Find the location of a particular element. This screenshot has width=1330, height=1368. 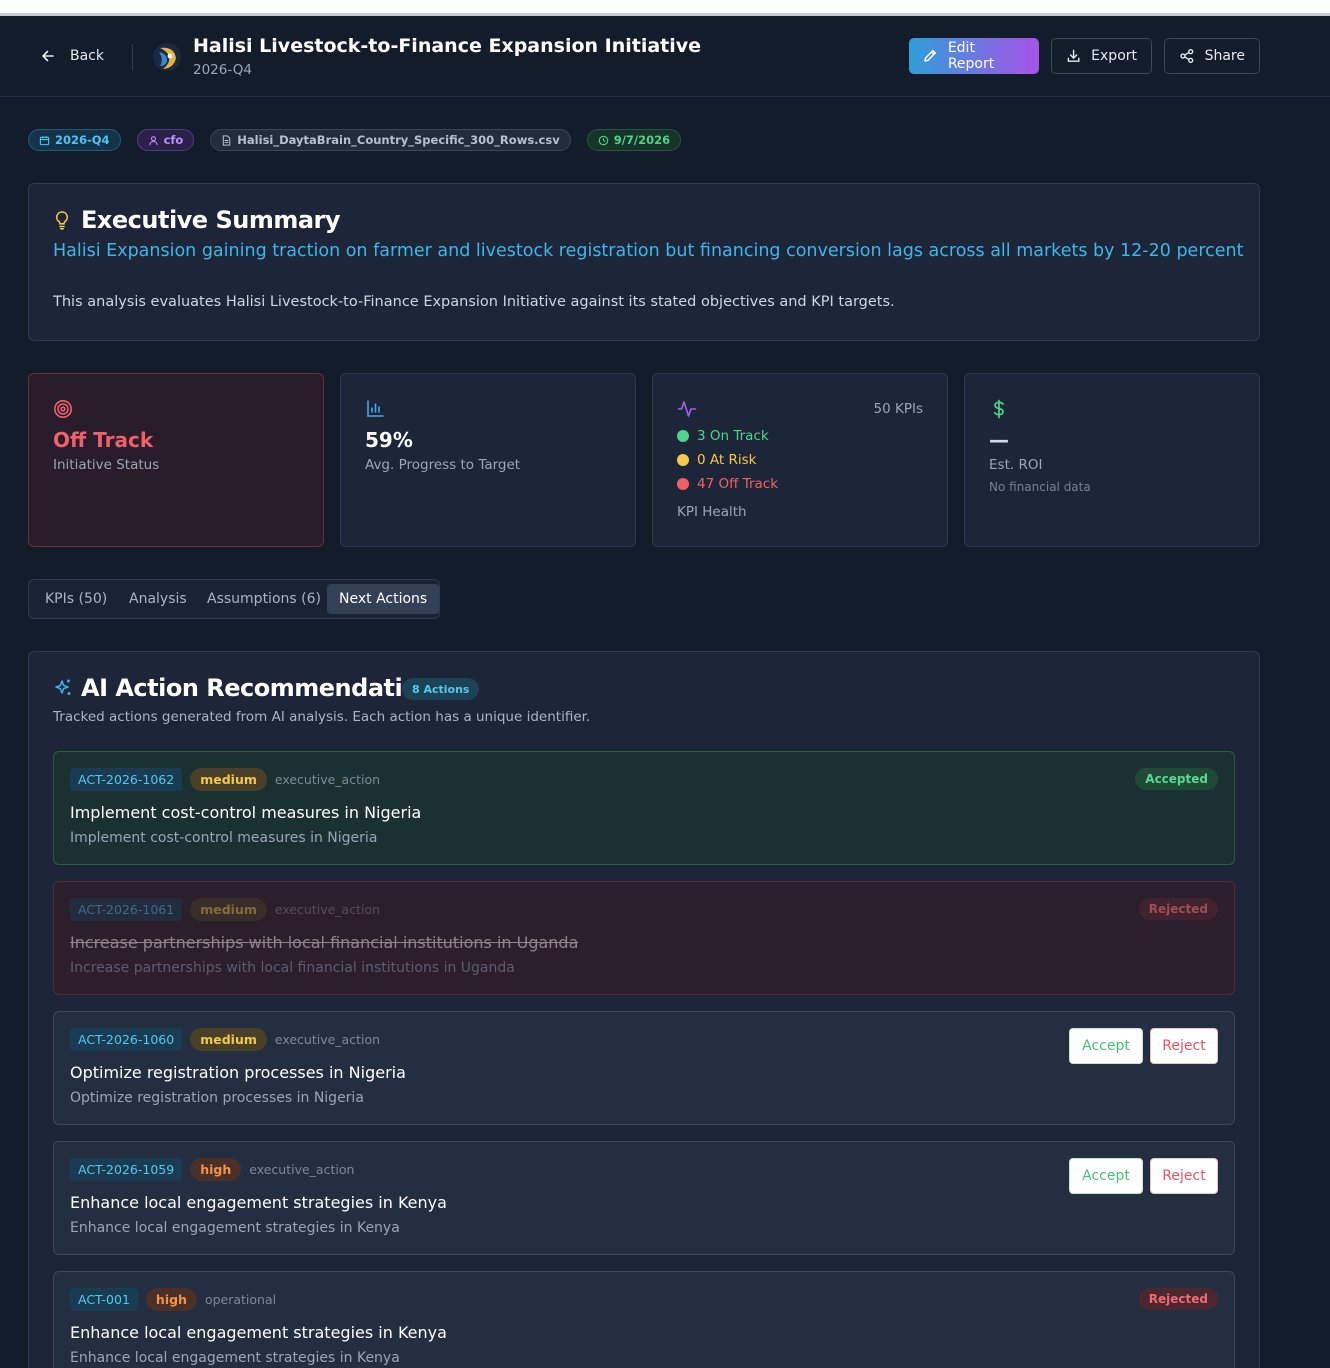

clock-icon is located at coordinates (603, 140).